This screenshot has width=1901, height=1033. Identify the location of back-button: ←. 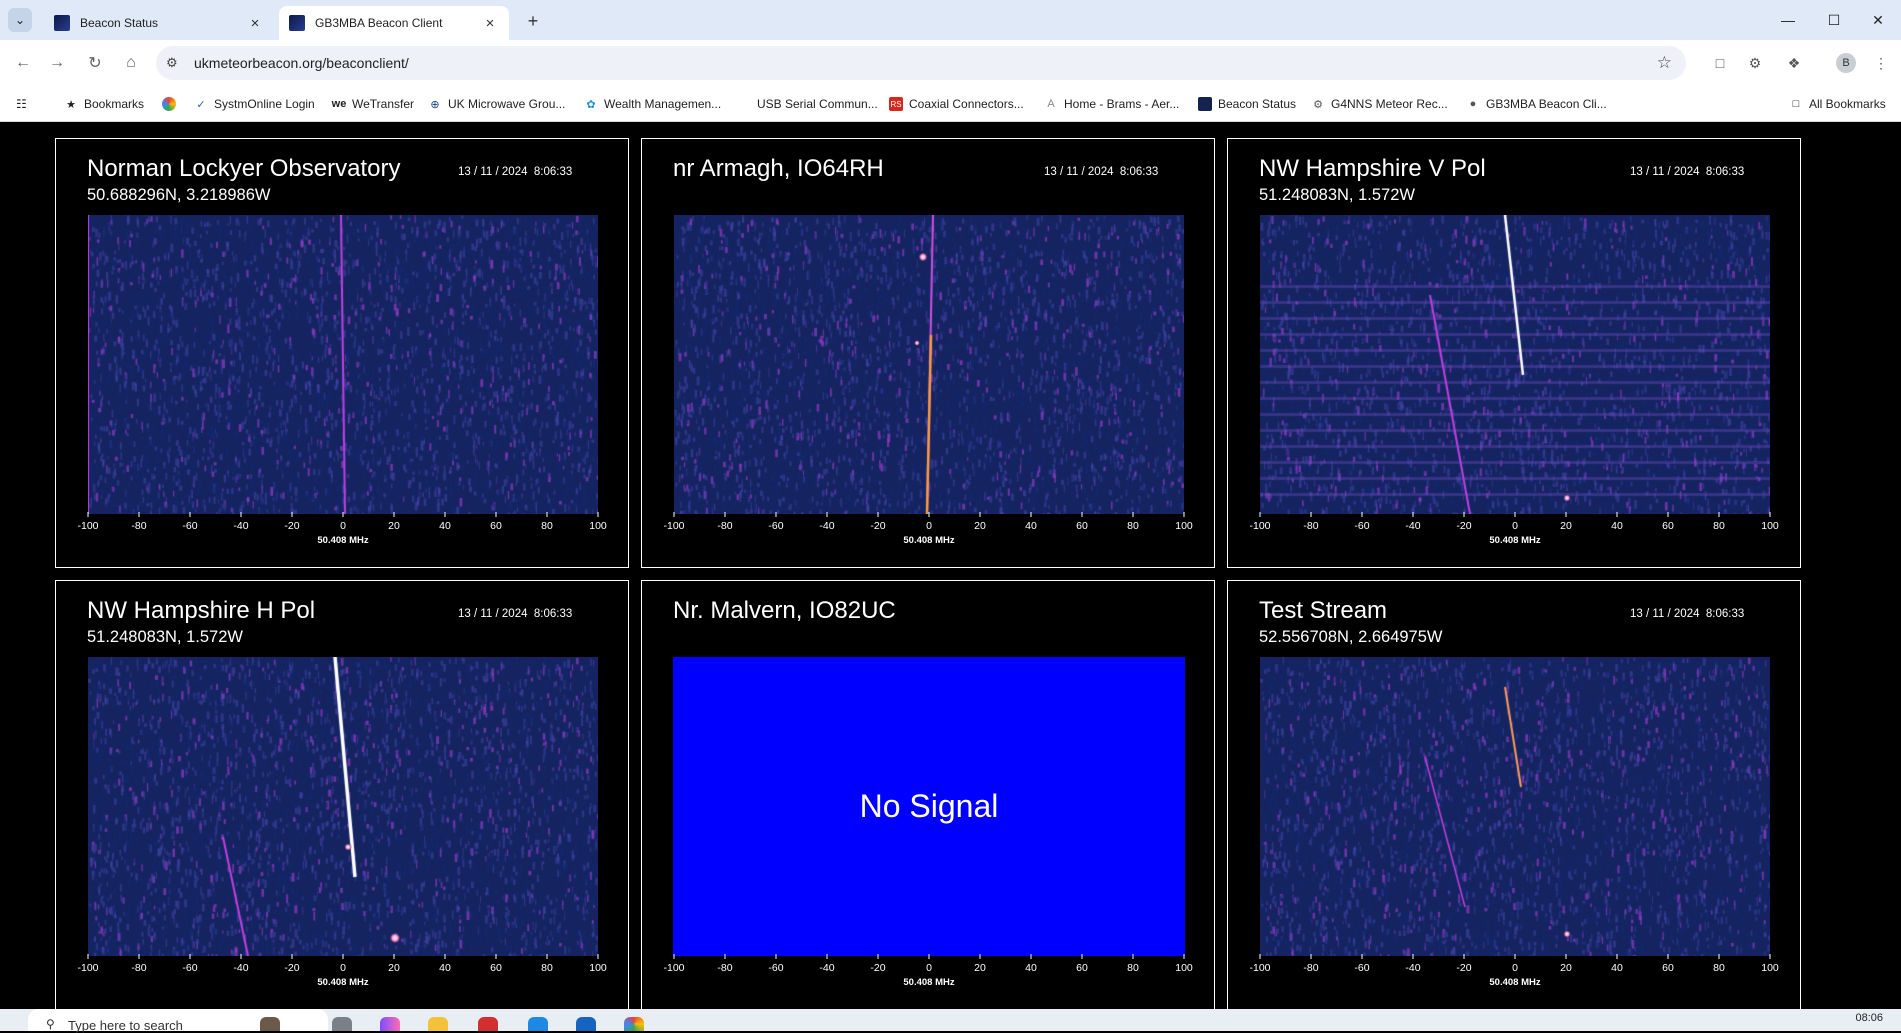
(23, 63).